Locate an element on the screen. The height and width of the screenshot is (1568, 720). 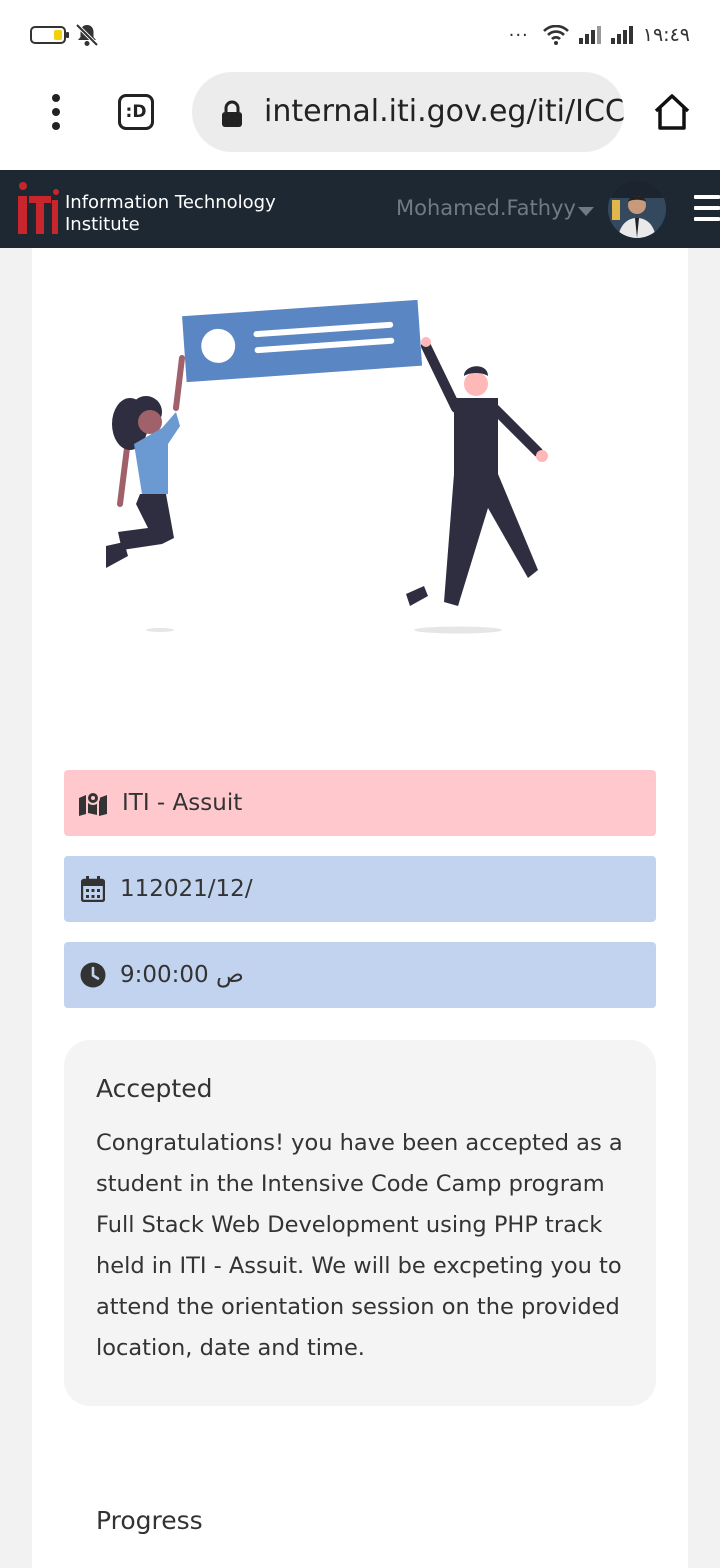
brand-line-2: Institute is located at coordinates (102, 224).